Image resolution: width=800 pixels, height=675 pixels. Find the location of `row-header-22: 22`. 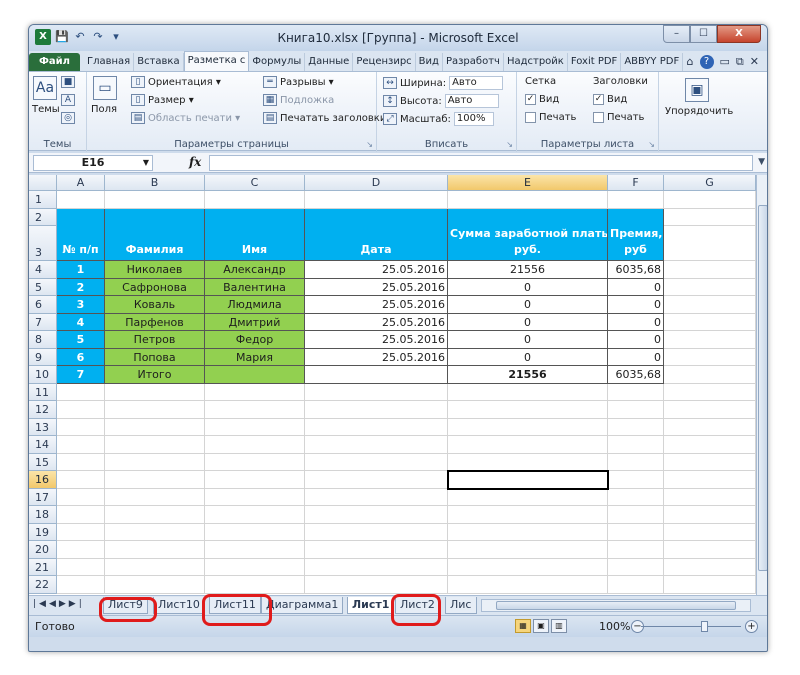

row-header-22: 22 is located at coordinates (43, 585).